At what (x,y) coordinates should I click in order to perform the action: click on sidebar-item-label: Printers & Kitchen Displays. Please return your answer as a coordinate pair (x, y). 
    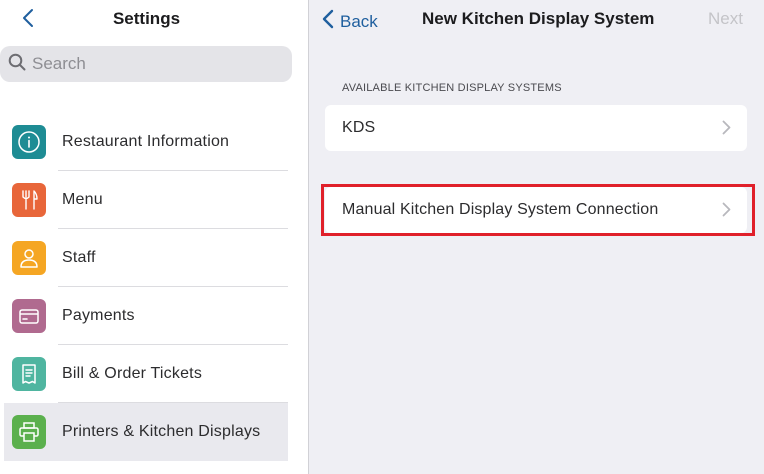
    Looking at the image, I should click on (161, 431).